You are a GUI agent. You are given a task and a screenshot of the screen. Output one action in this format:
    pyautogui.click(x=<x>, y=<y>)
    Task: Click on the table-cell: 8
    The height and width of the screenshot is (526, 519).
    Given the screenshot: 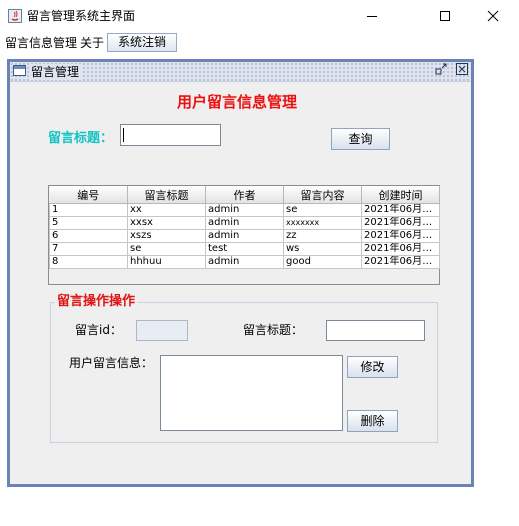 What is the action you would take?
    pyautogui.click(x=88, y=262)
    